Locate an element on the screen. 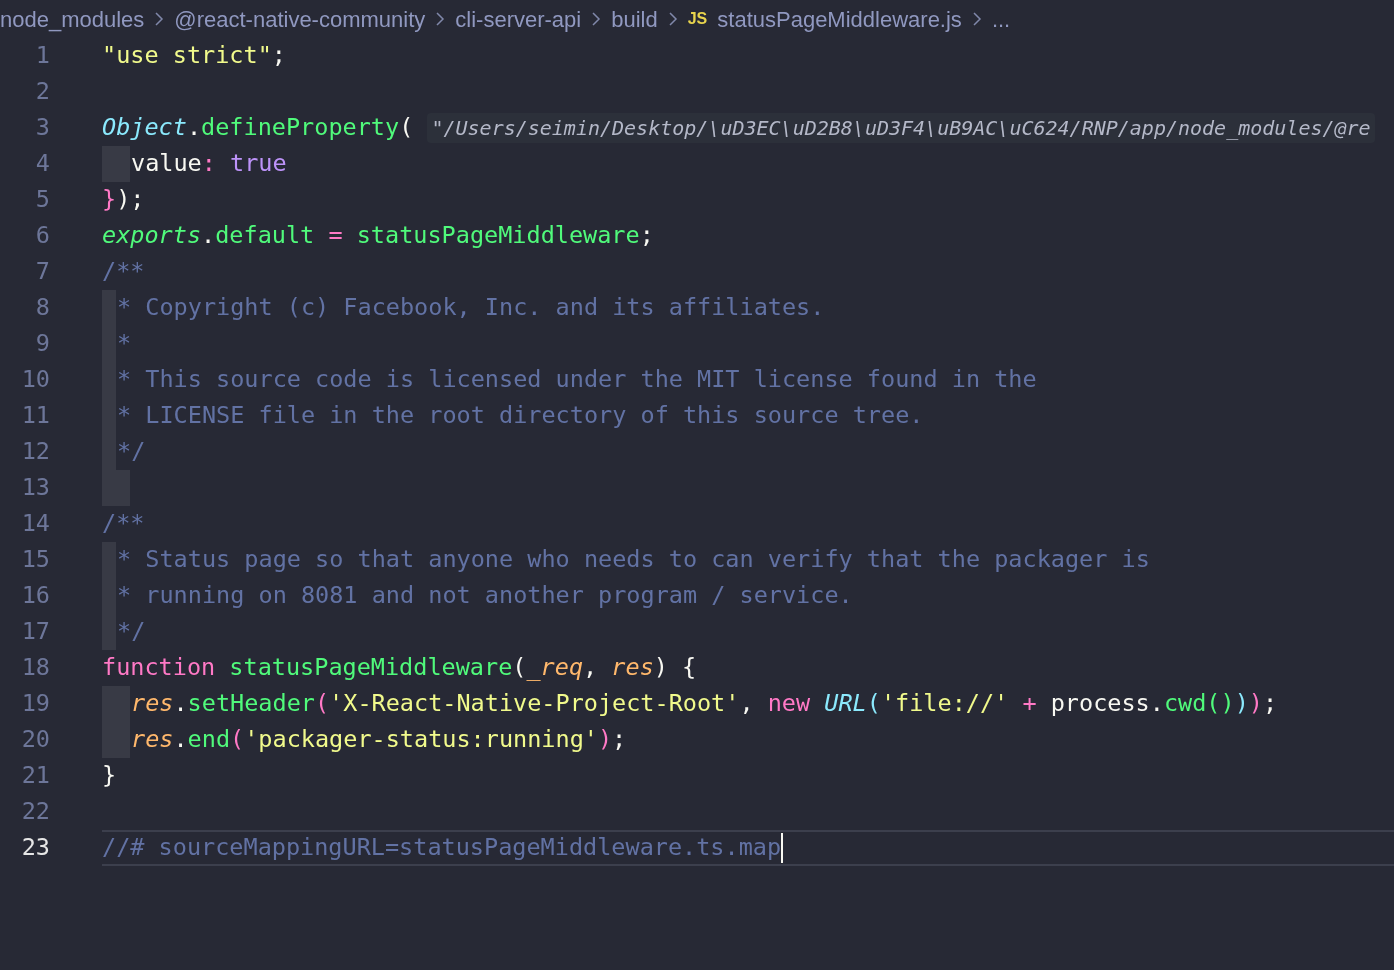 This screenshot has width=1394, height=970. code-line: * LICENSE file in the root directory of this source tree. is located at coordinates (520, 416).